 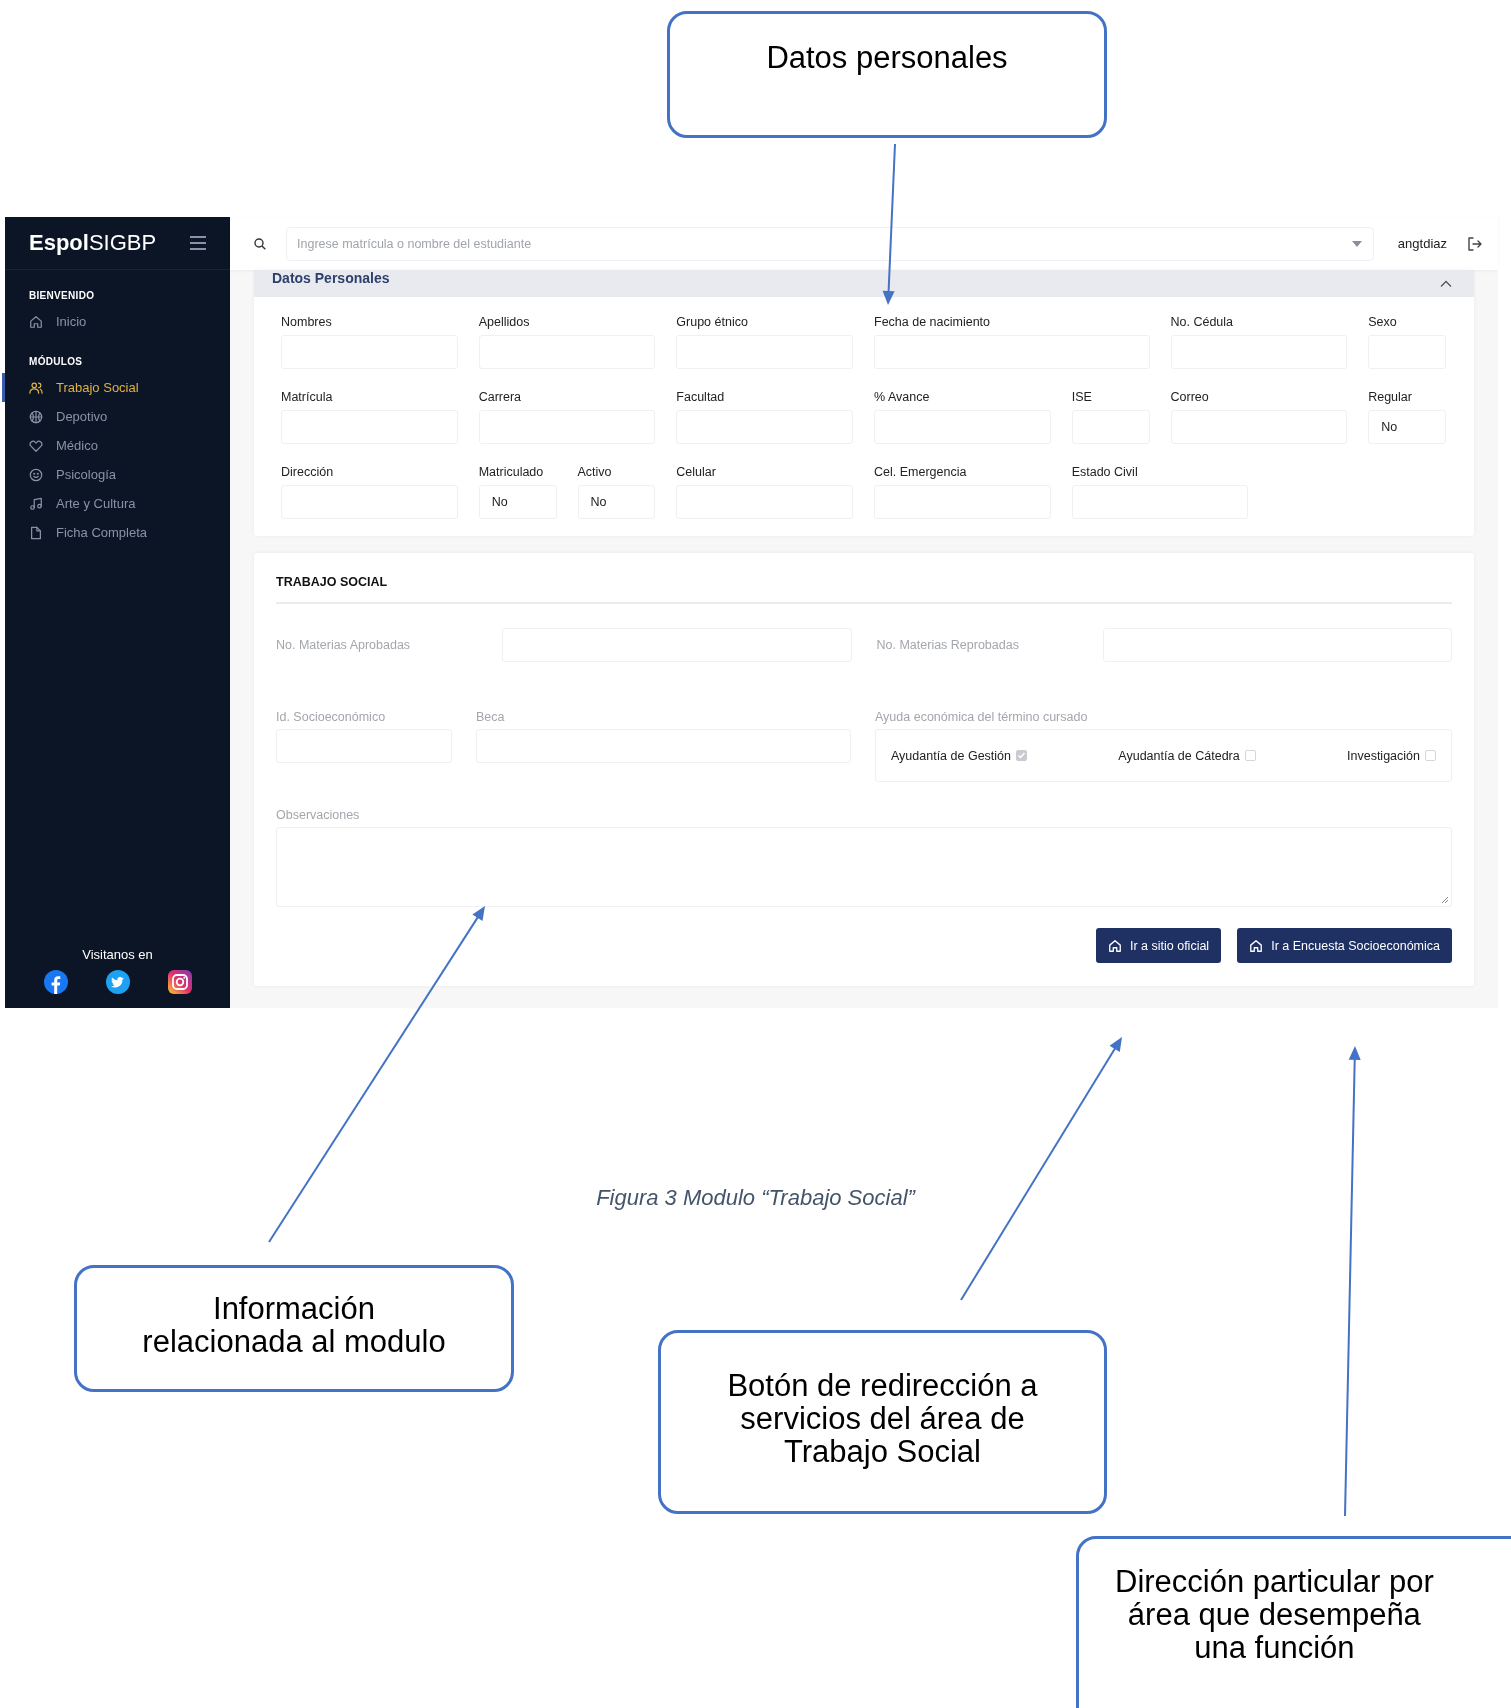 What do you see at coordinates (331, 717) in the screenshot?
I see `field-label: Id. Socioeconómico` at bounding box center [331, 717].